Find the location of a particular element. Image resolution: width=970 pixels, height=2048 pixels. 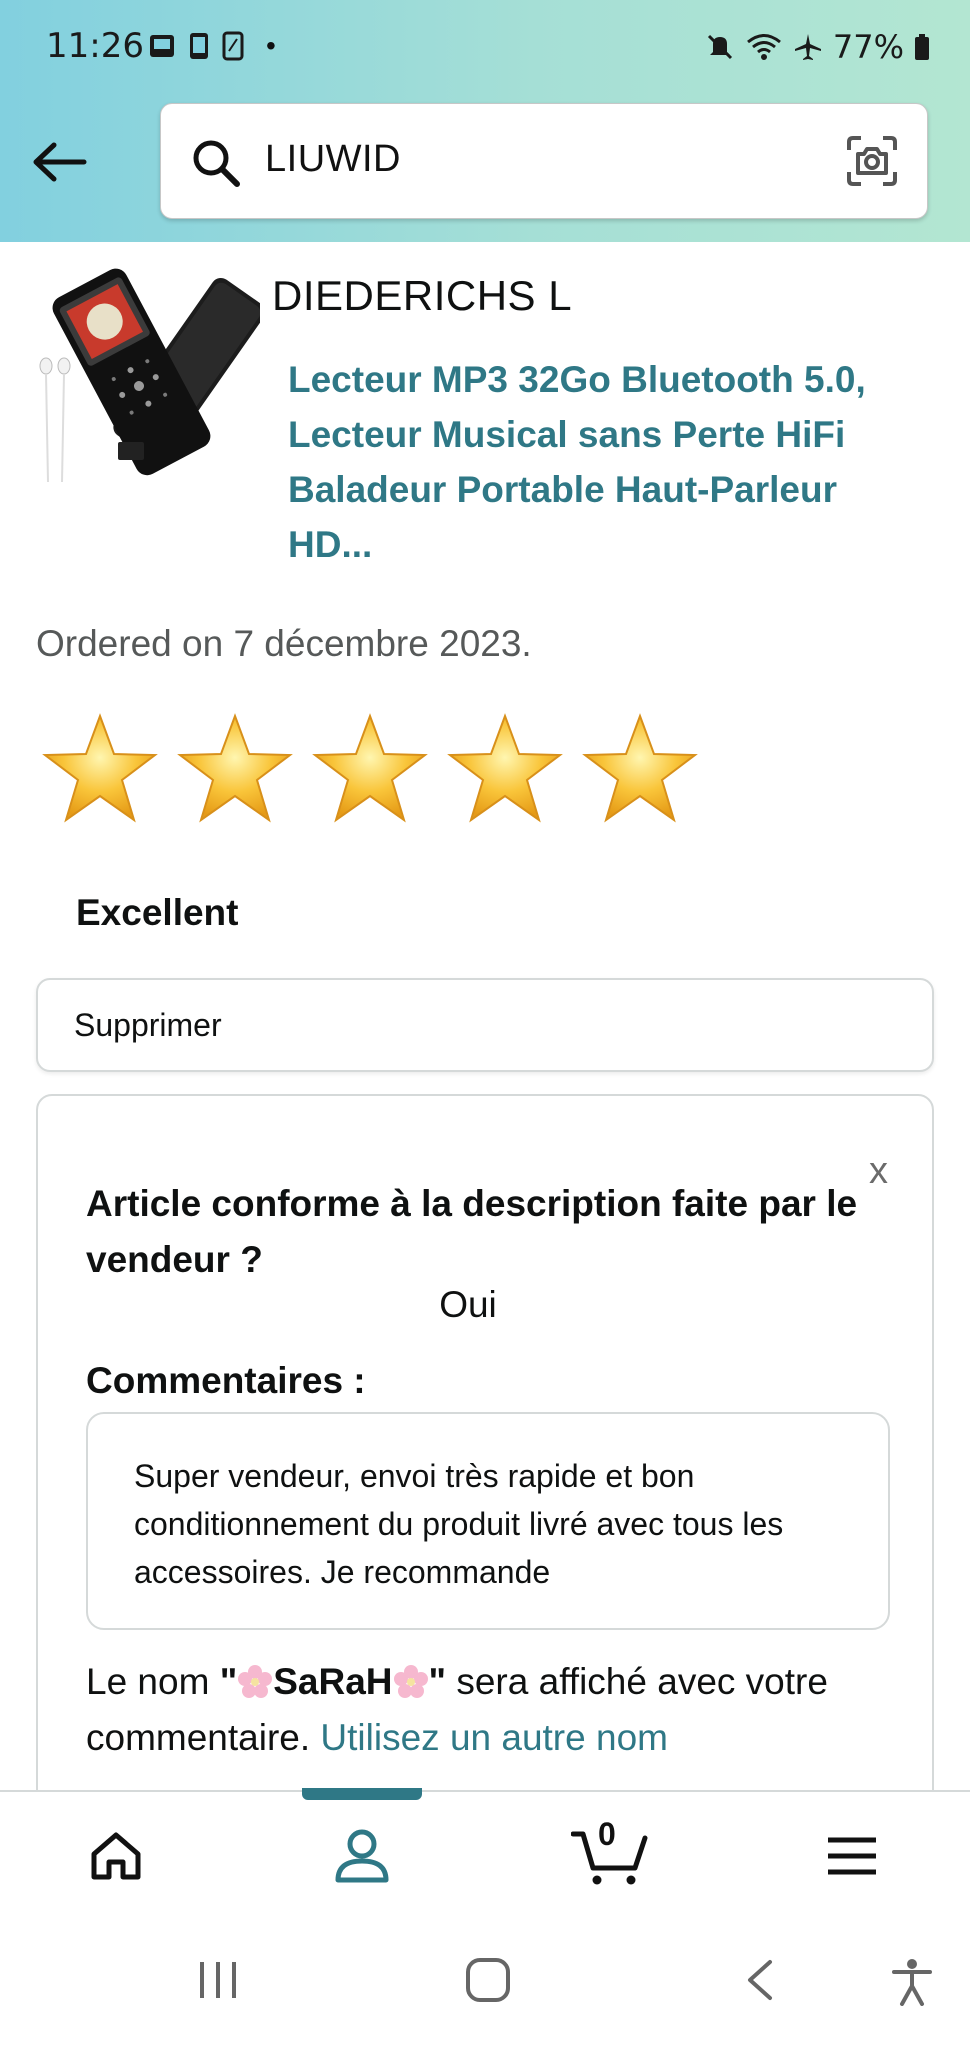

notification-app-icon is located at coordinates (162, 46).